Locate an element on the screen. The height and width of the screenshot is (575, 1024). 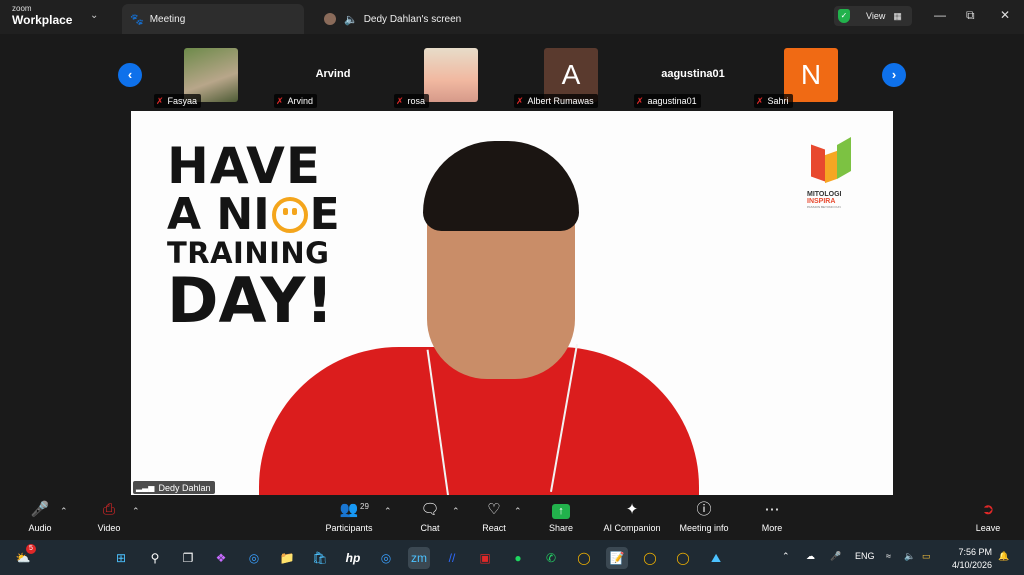
onedrive-icon: ☁ is located at coordinates (810, 556).